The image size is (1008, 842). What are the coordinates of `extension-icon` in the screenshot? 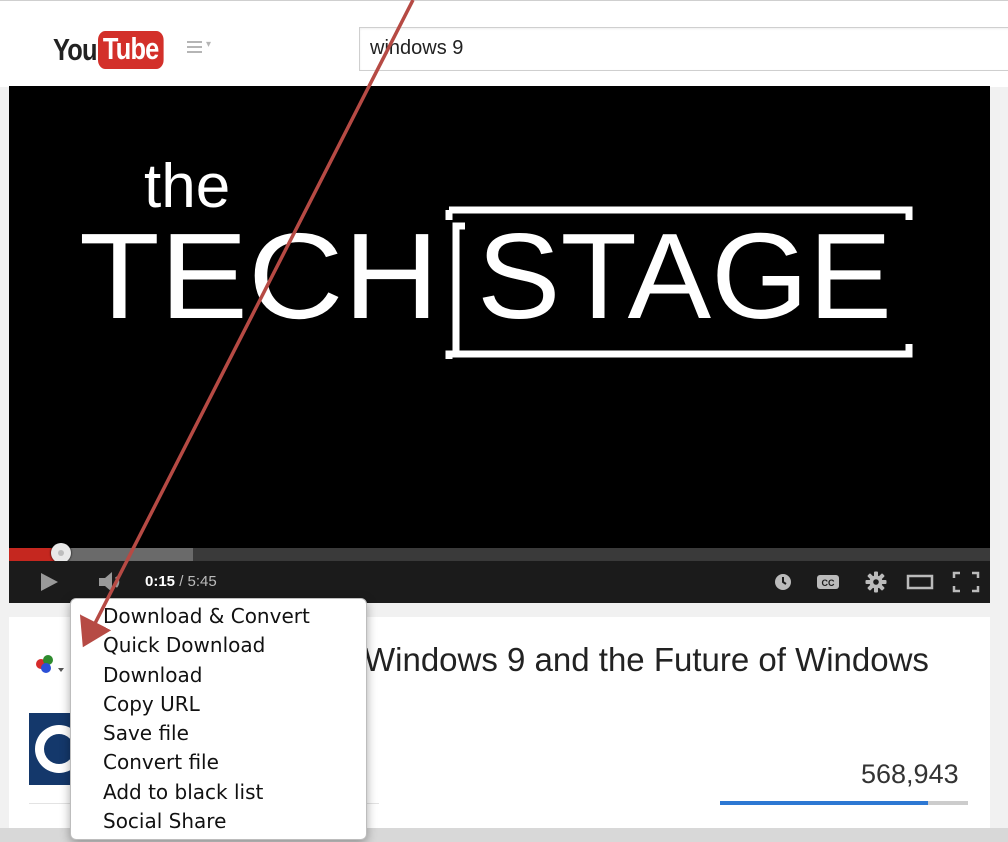 It's located at (50, 664).